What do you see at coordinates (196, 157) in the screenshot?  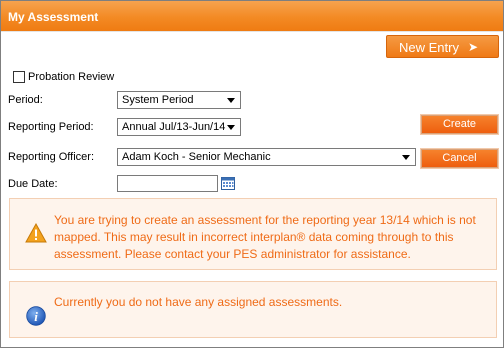 I see `reporting-officer-select-value: Adam Koch - Senior Mechanic` at bounding box center [196, 157].